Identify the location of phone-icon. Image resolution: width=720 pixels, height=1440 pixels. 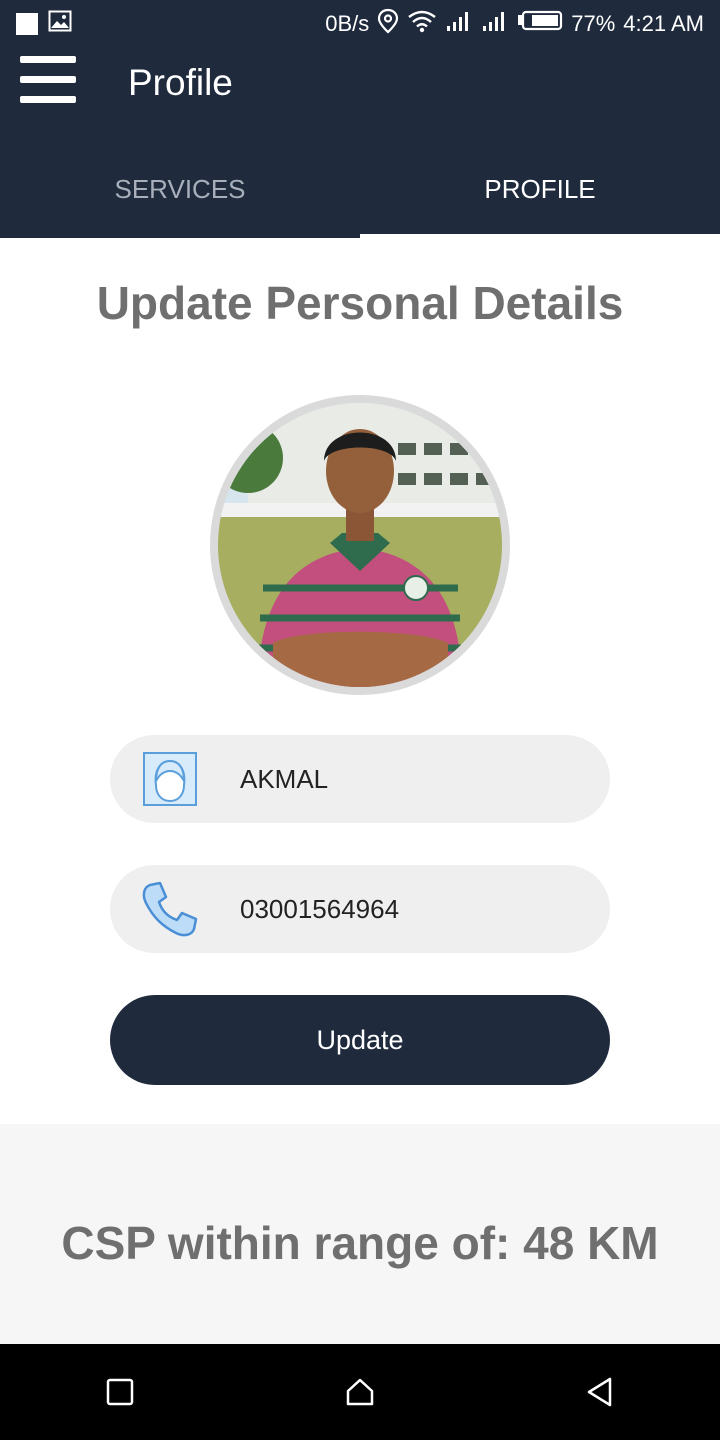
(170, 909).